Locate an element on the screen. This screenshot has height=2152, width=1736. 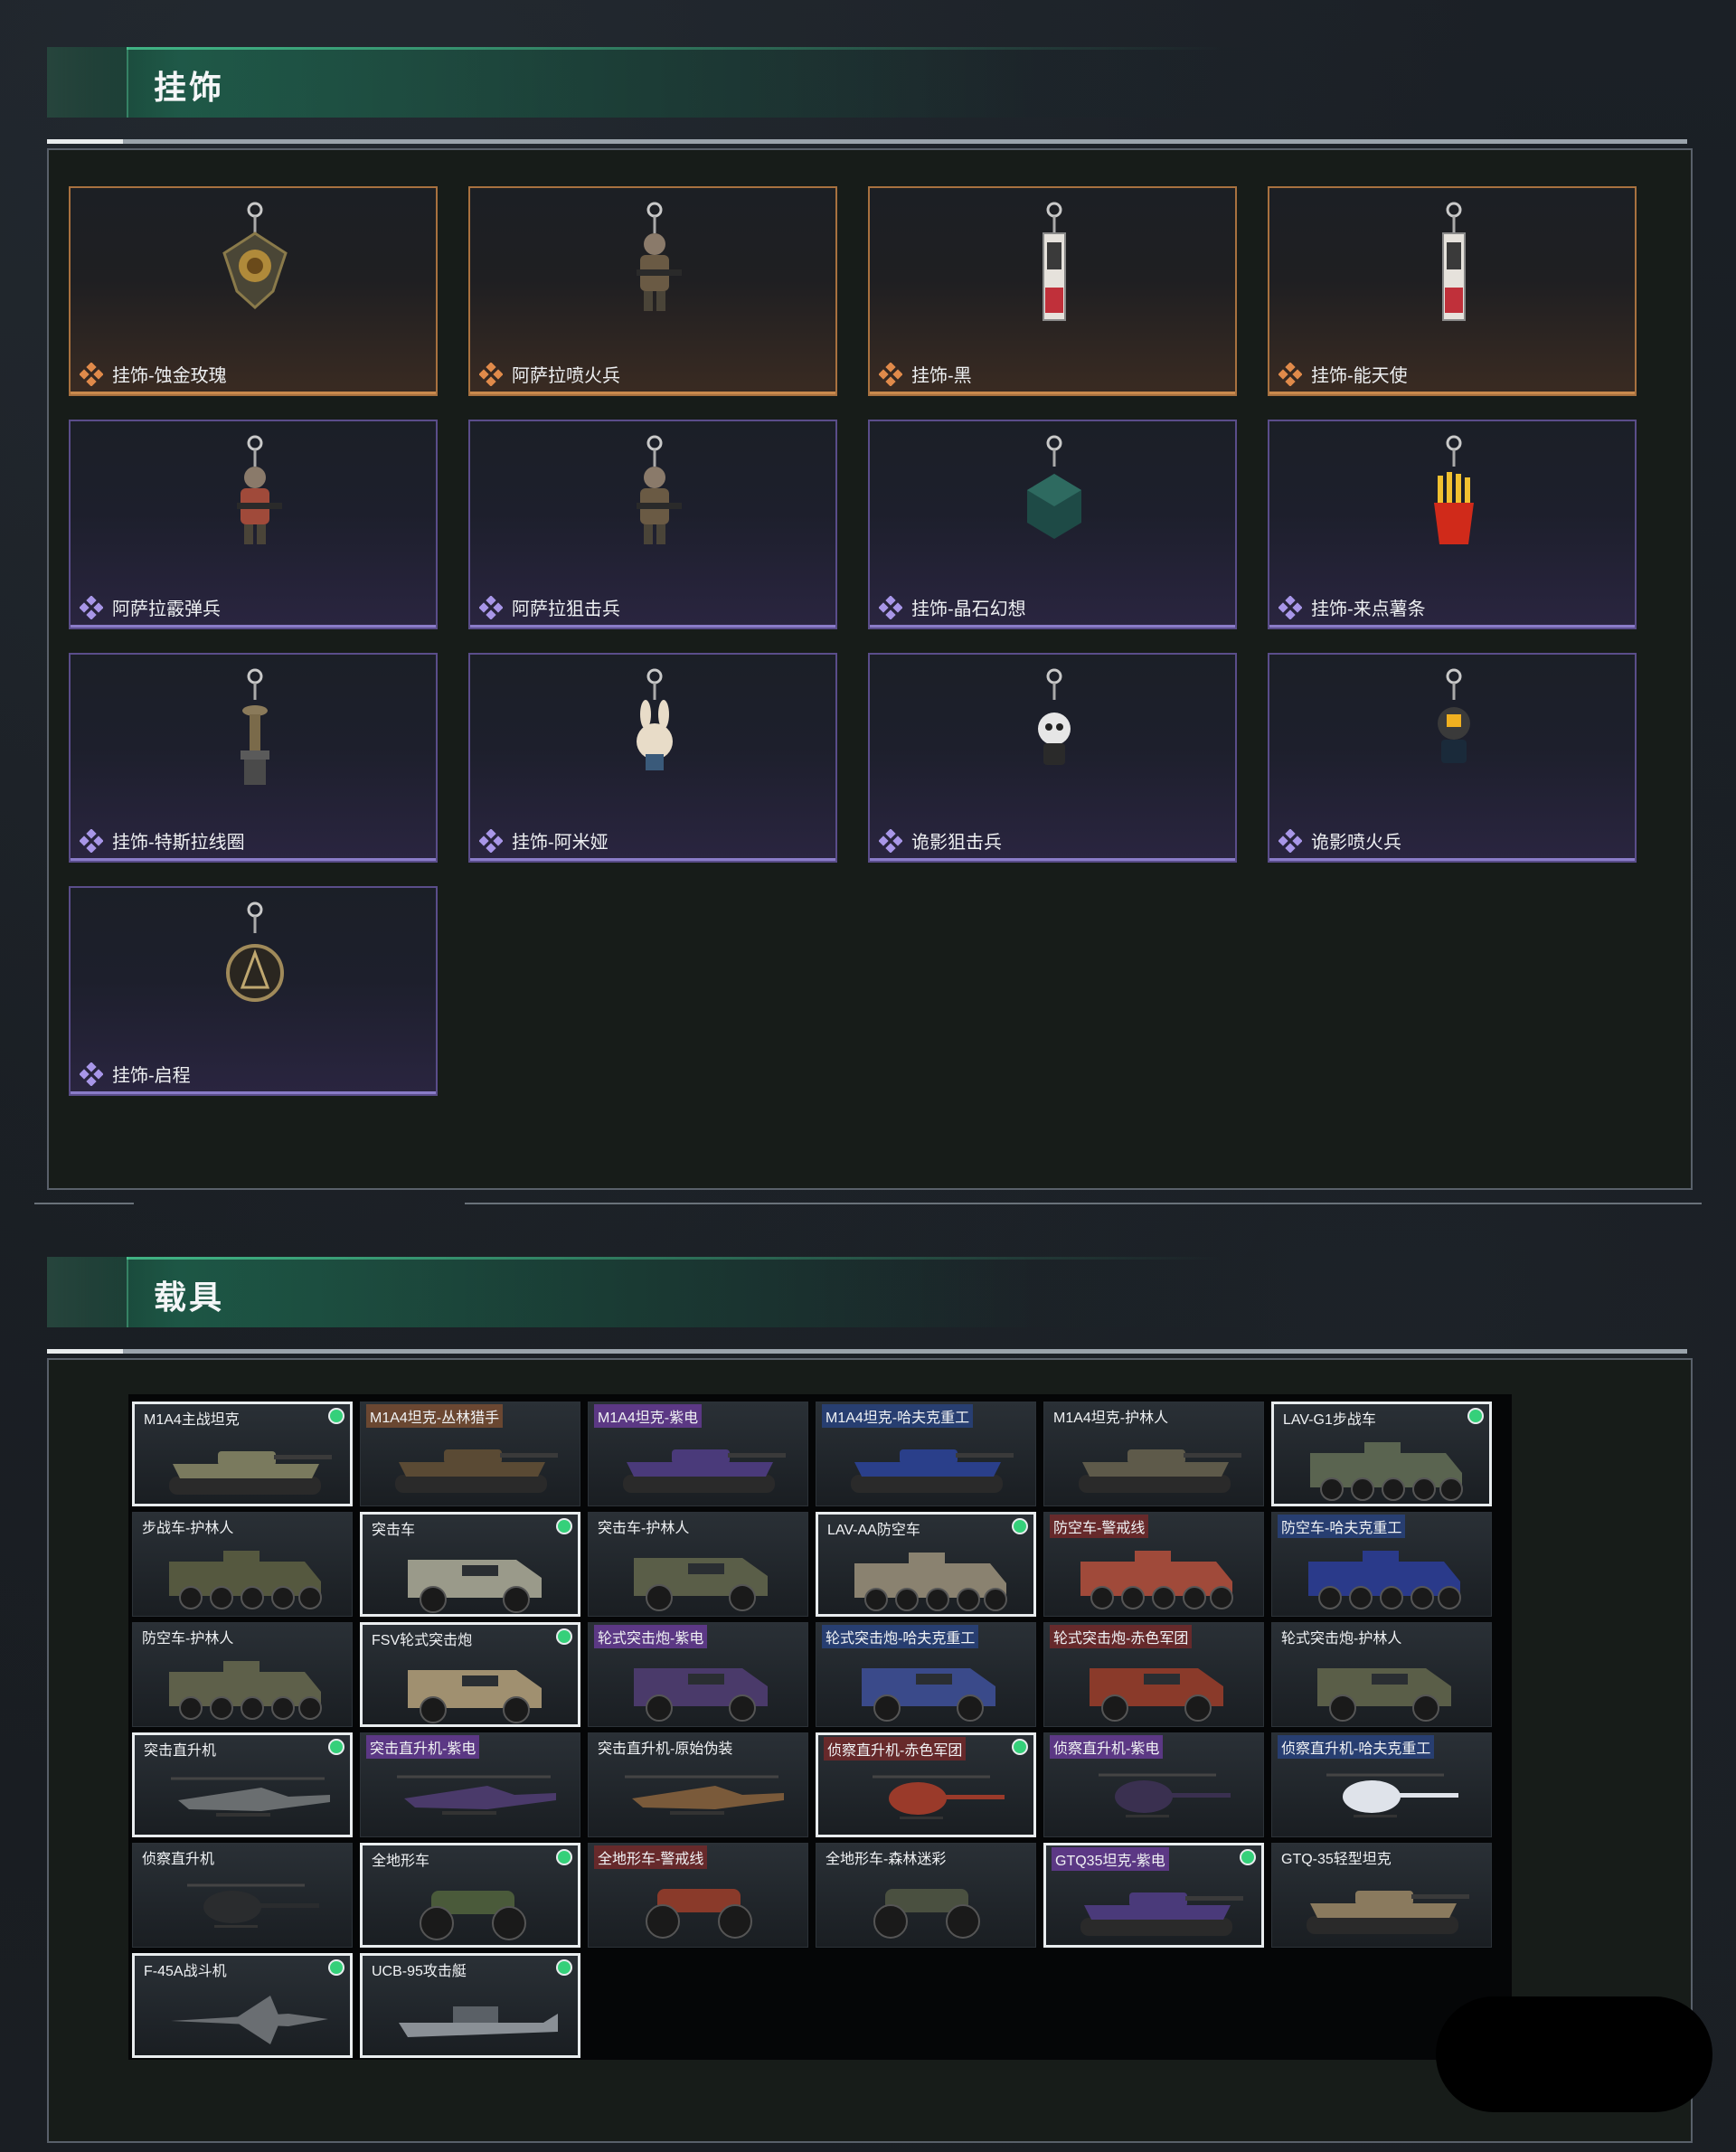
charm-card: 挂饰-能天使 is located at coordinates (1452, 291).